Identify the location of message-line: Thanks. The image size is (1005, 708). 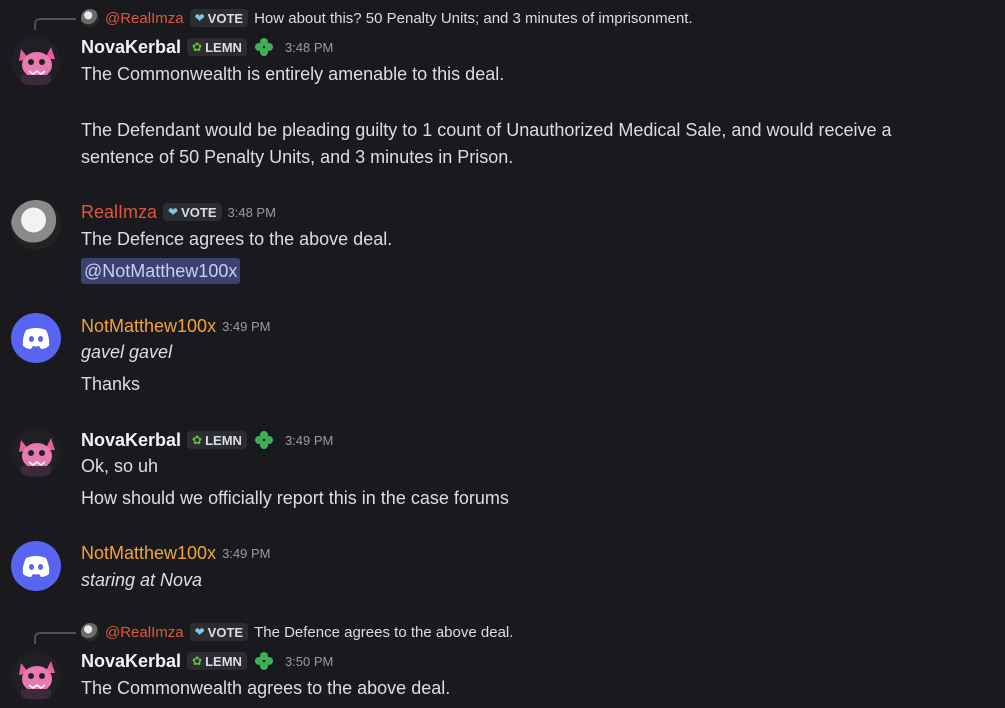
(111, 384).